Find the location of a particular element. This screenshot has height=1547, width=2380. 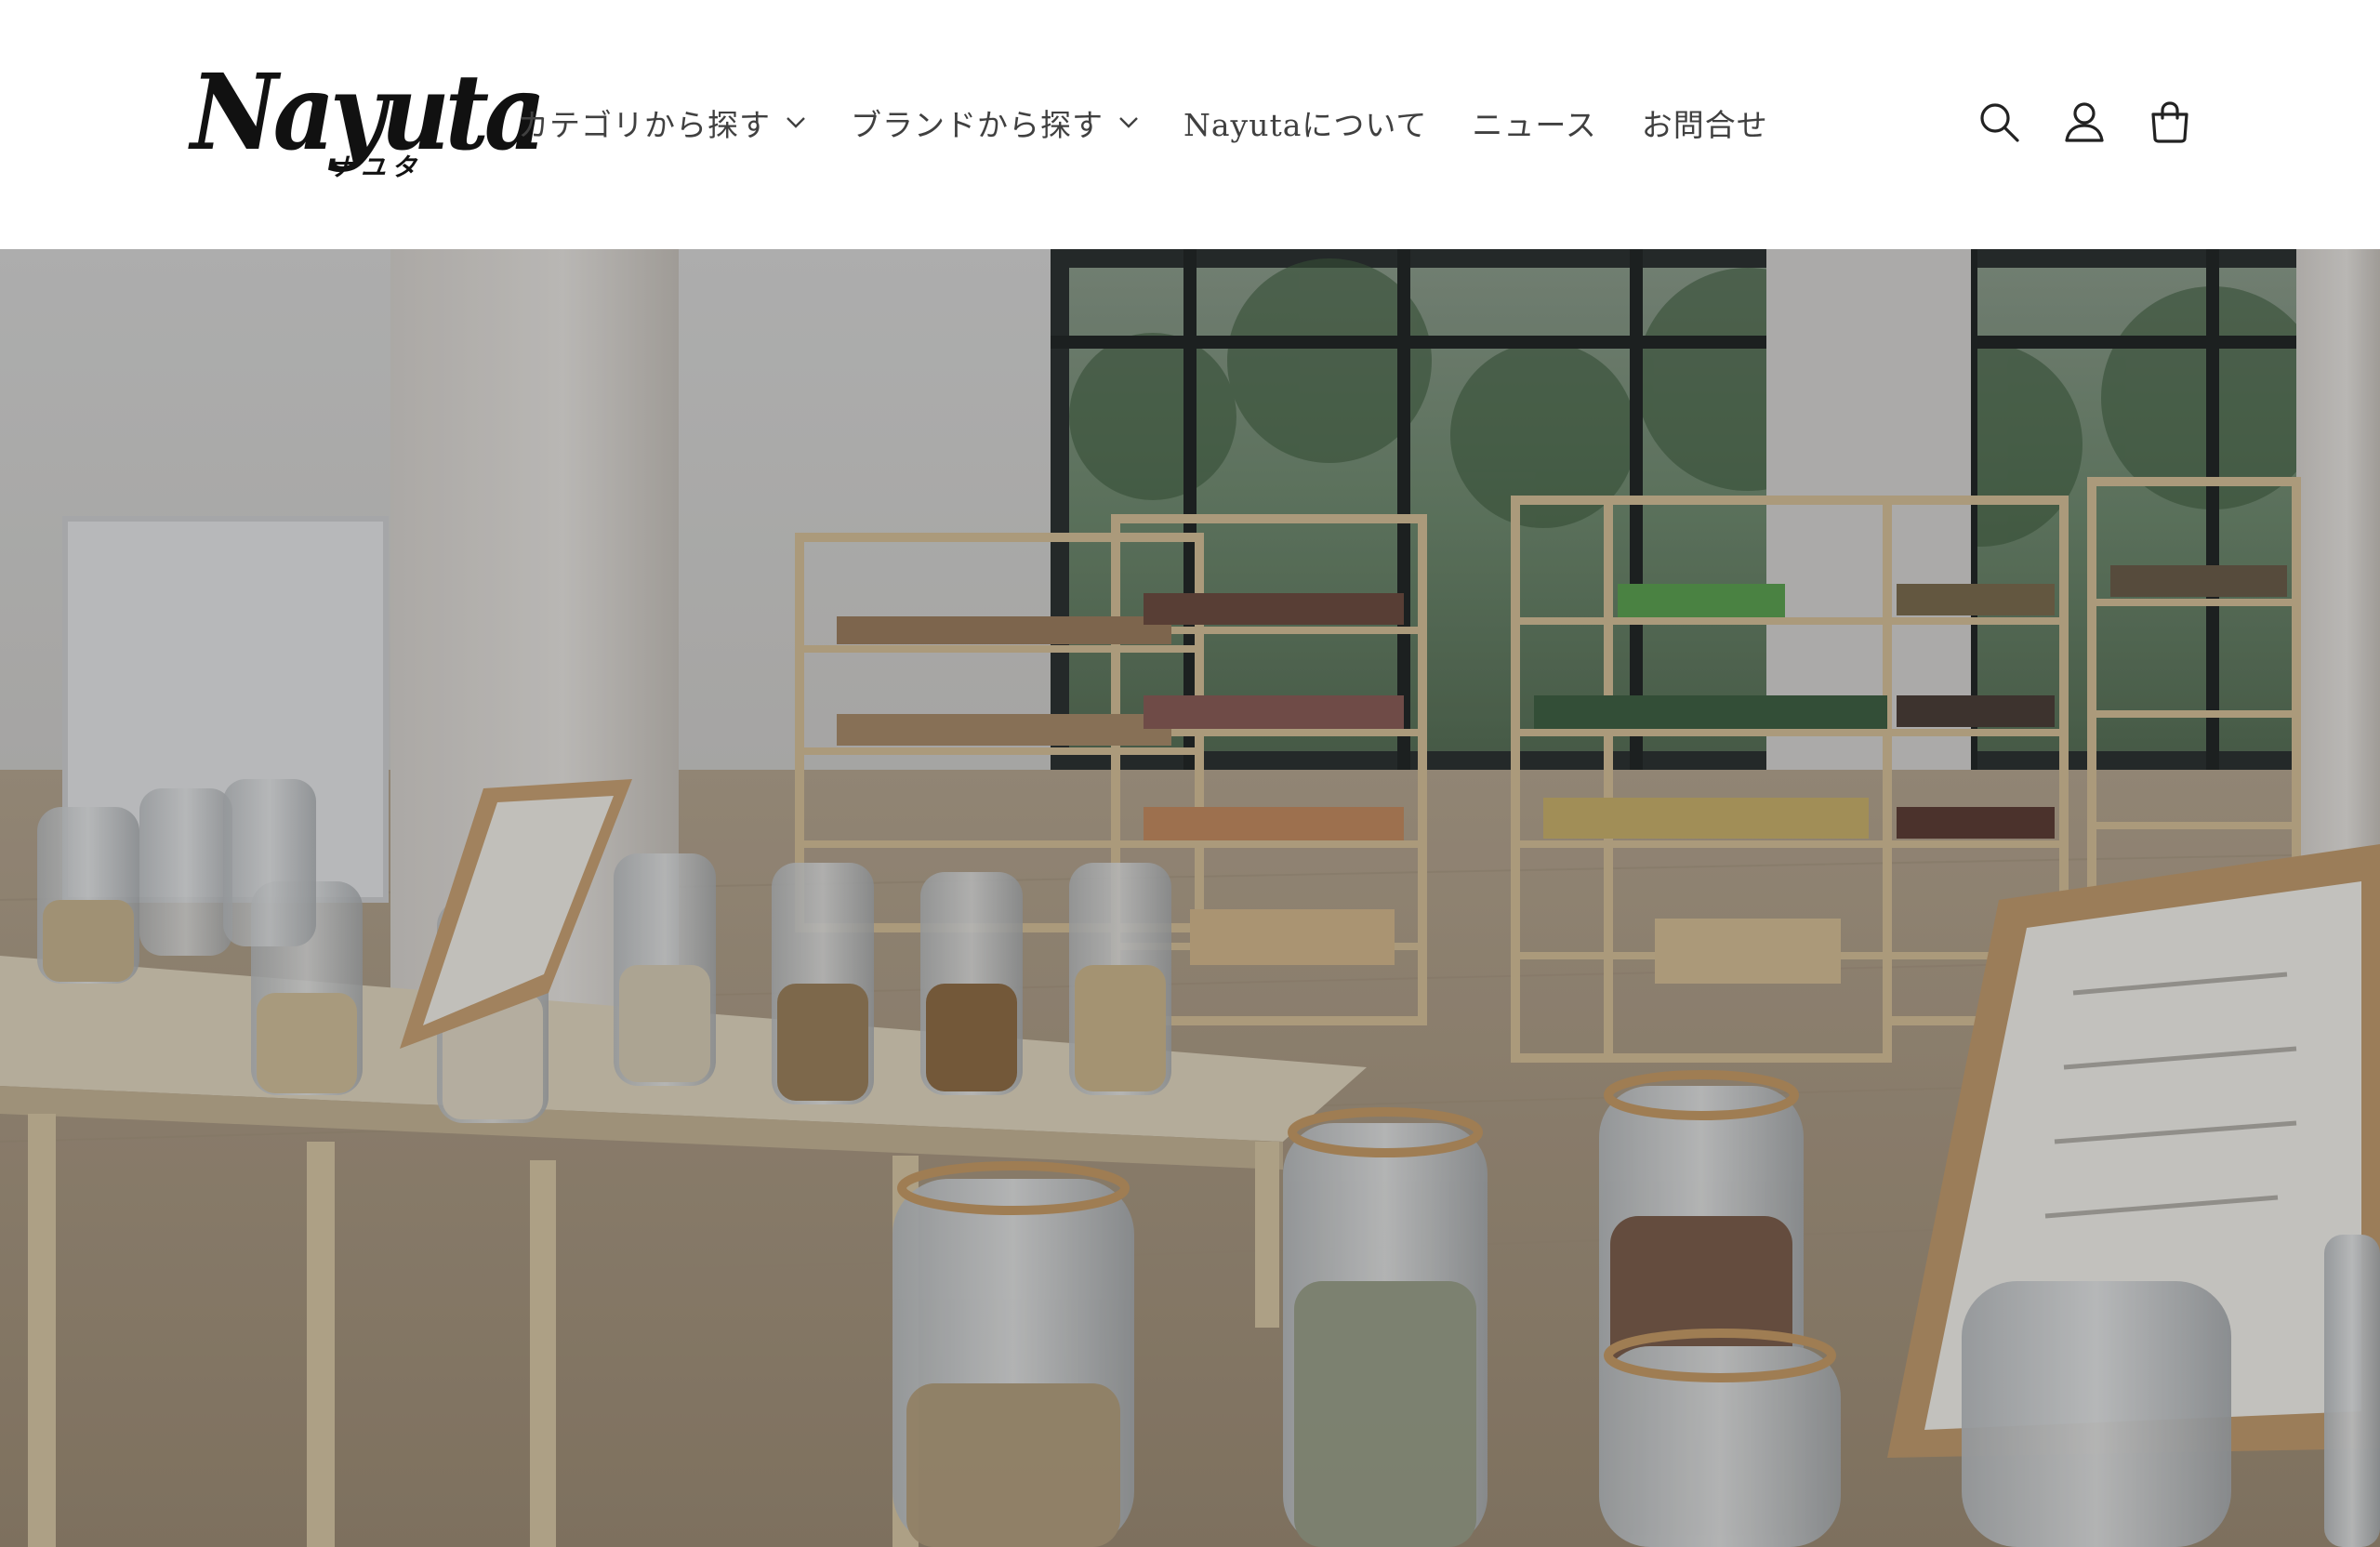

search-button is located at coordinates (1999, 121).